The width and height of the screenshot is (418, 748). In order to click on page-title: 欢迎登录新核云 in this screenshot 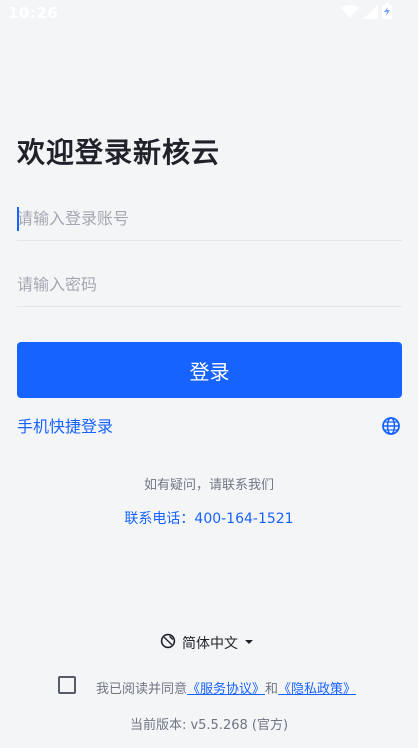, I will do `click(119, 152)`.